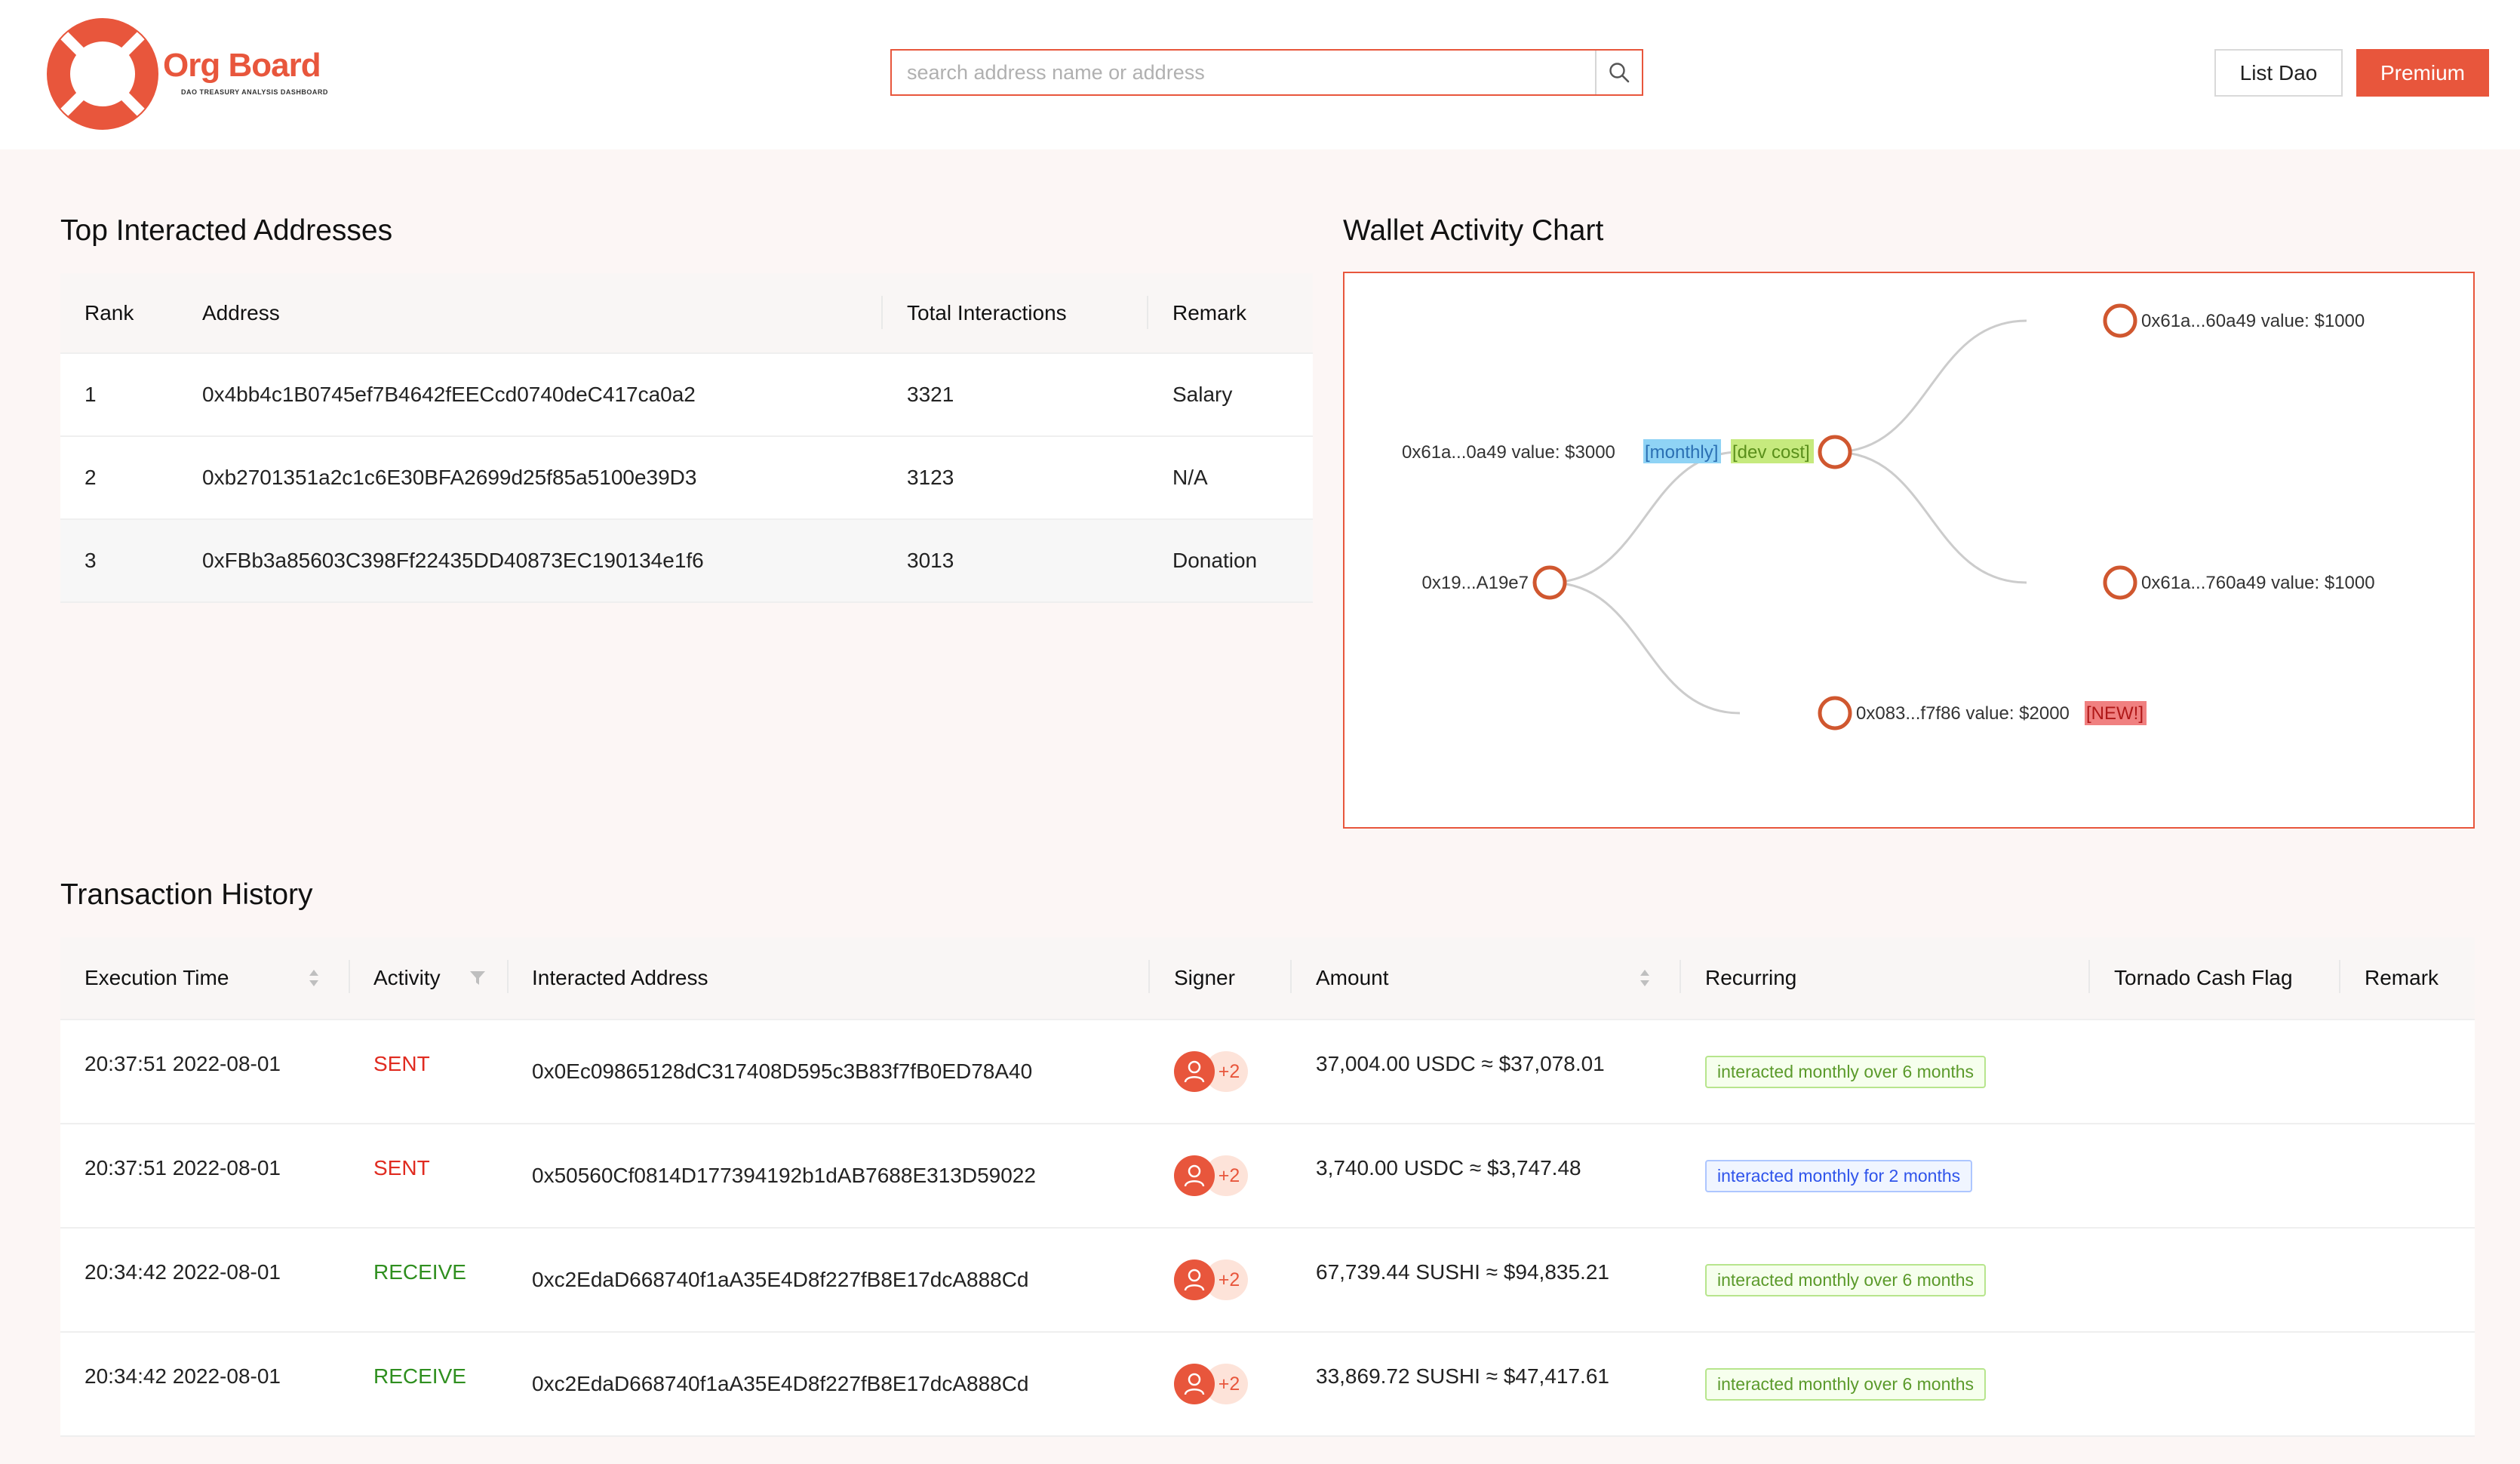 This screenshot has height=1464, width=2520. I want to click on column-header-total-interactions: Total Interactions, so click(987, 312).